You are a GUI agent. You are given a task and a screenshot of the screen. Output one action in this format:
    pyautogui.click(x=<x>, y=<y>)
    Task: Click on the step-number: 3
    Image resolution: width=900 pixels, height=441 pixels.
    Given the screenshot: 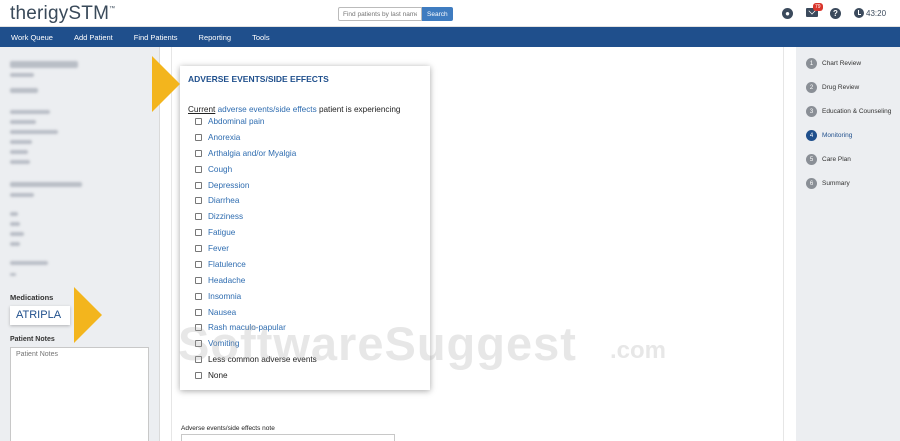 What is the action you would take?
    pyautogui.click(x=811, y=111)
    